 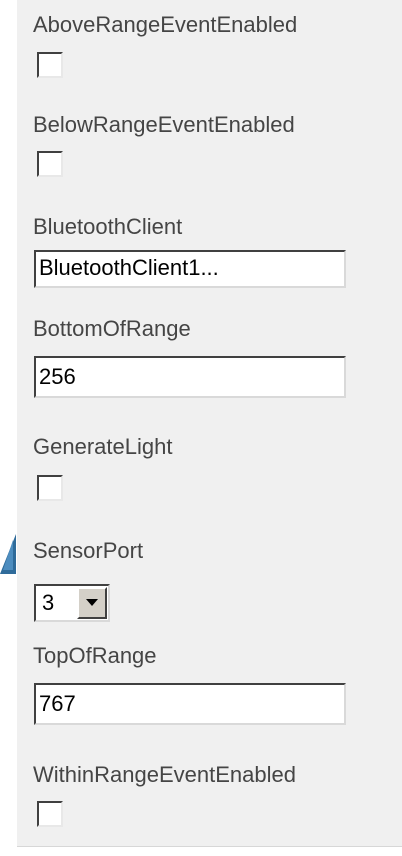 What do you see at coordinates (112, 328) in the screenshot?
I see `bottom-of-range-label: BottomOfRange` at bounding box center [112, 328].